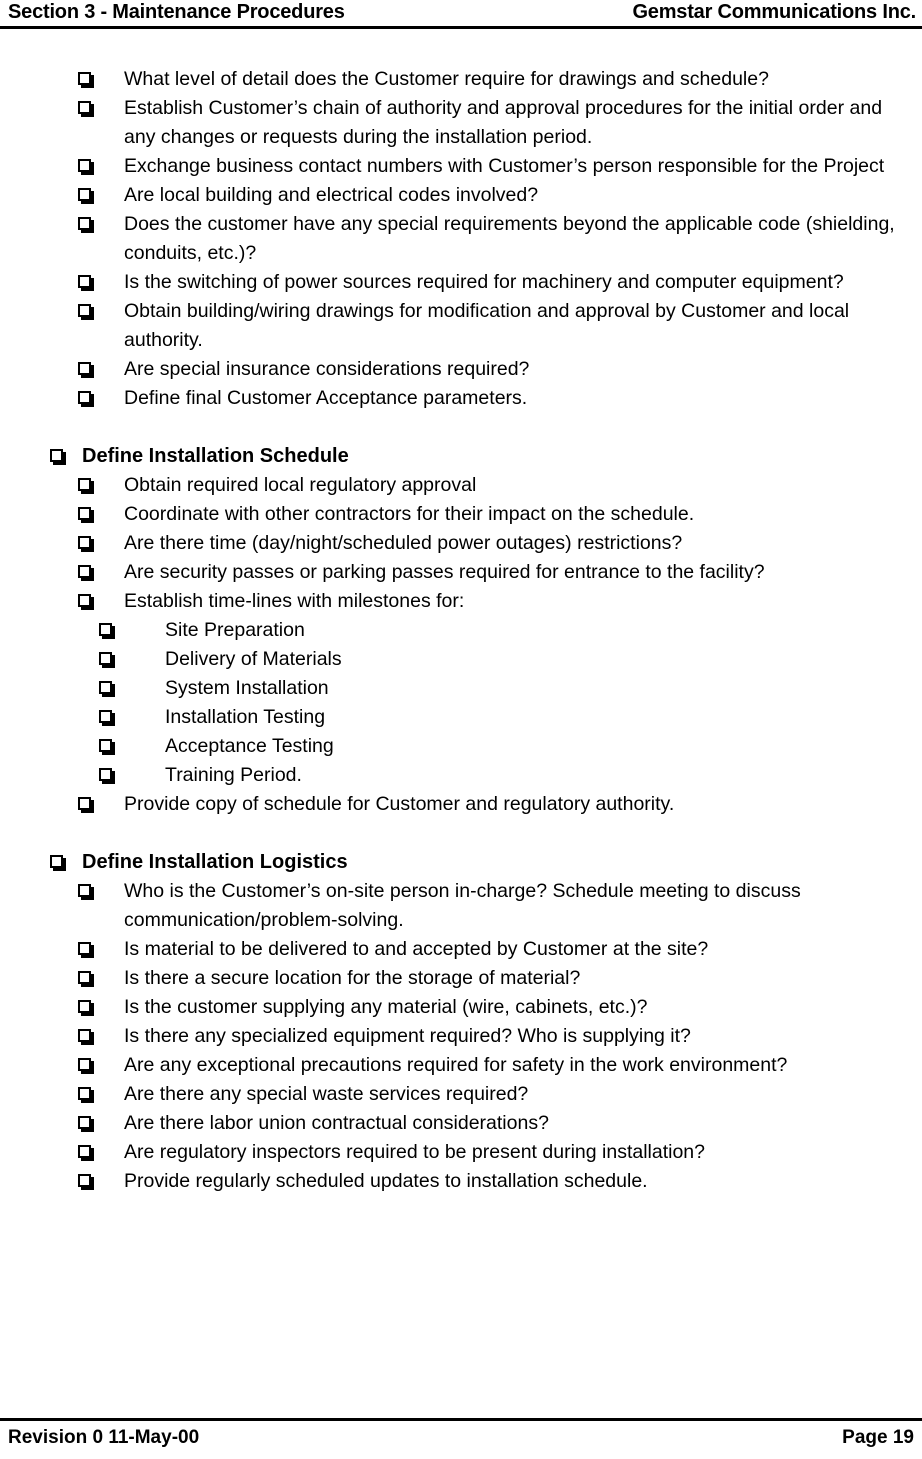 The height and width of the screenshot is (1459, 922). I want to click on footer-page-number: Page 19, so click(878, 1437).